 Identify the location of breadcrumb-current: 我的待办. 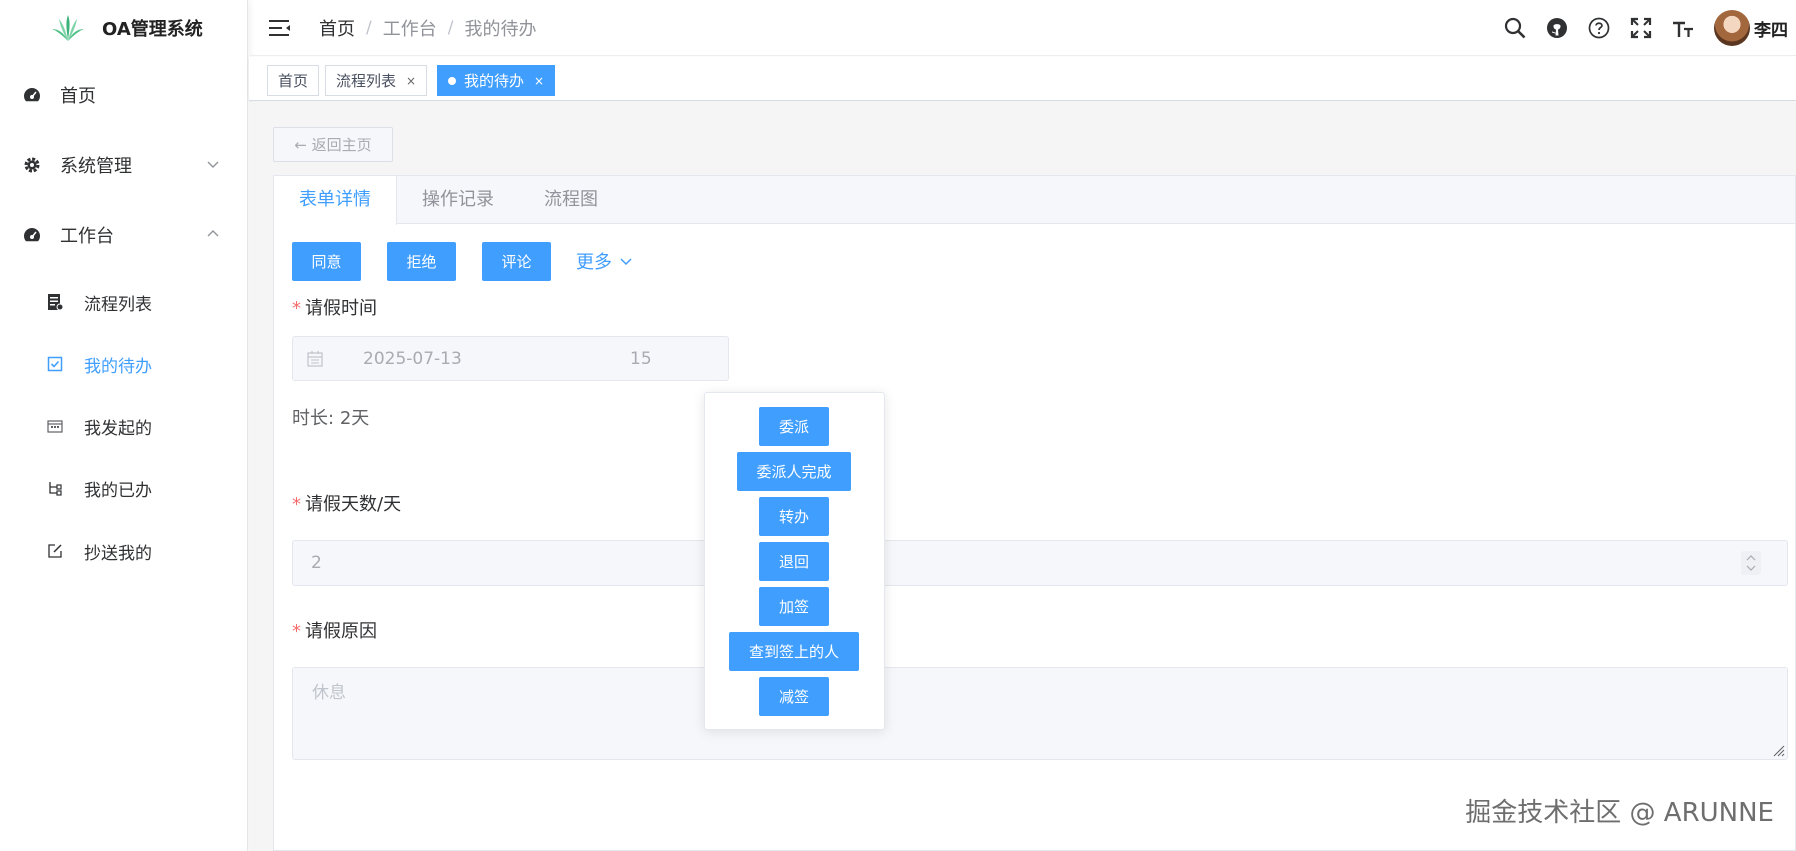
(500, 29).